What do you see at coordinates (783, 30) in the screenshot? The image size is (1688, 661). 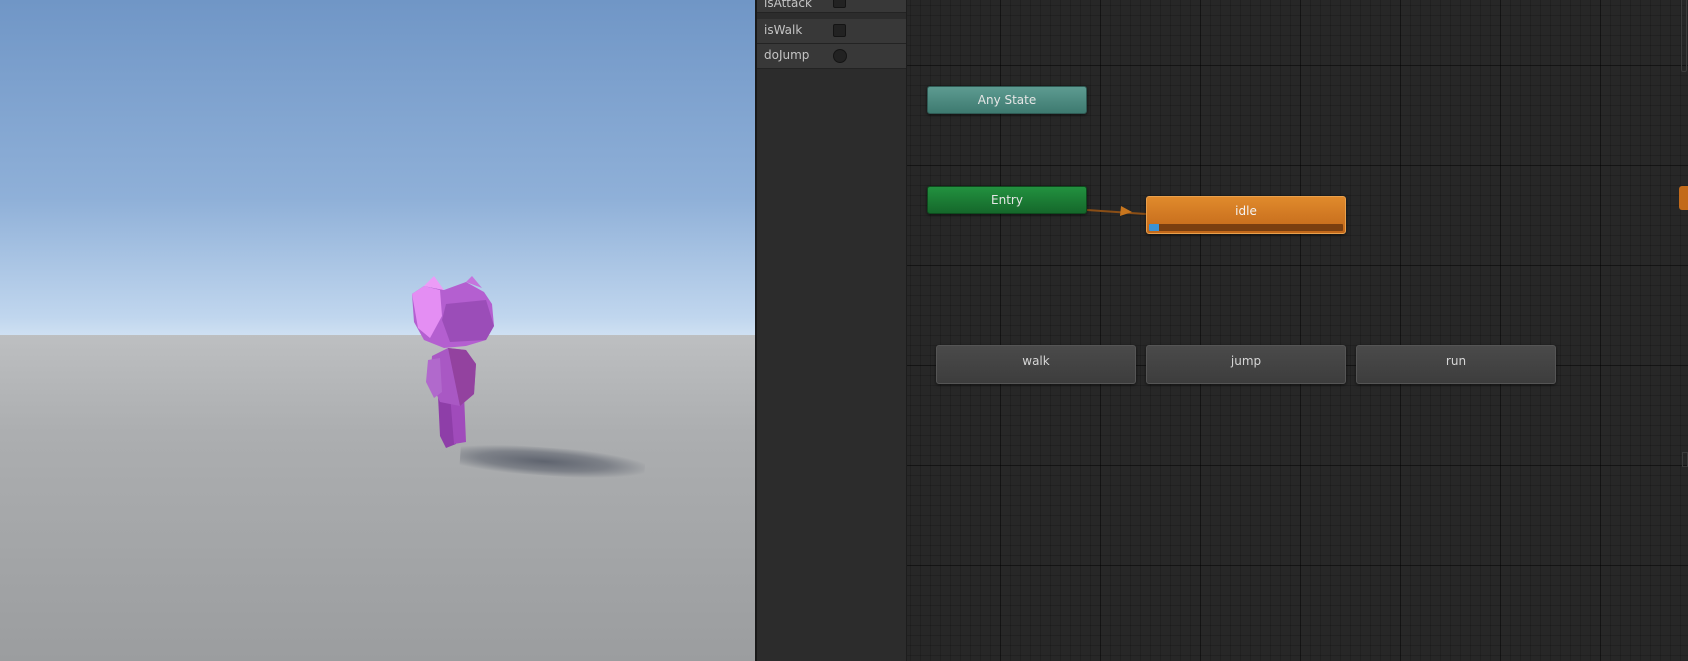 I see `parameter-name: isWalk` at bounding box center [783, 30].